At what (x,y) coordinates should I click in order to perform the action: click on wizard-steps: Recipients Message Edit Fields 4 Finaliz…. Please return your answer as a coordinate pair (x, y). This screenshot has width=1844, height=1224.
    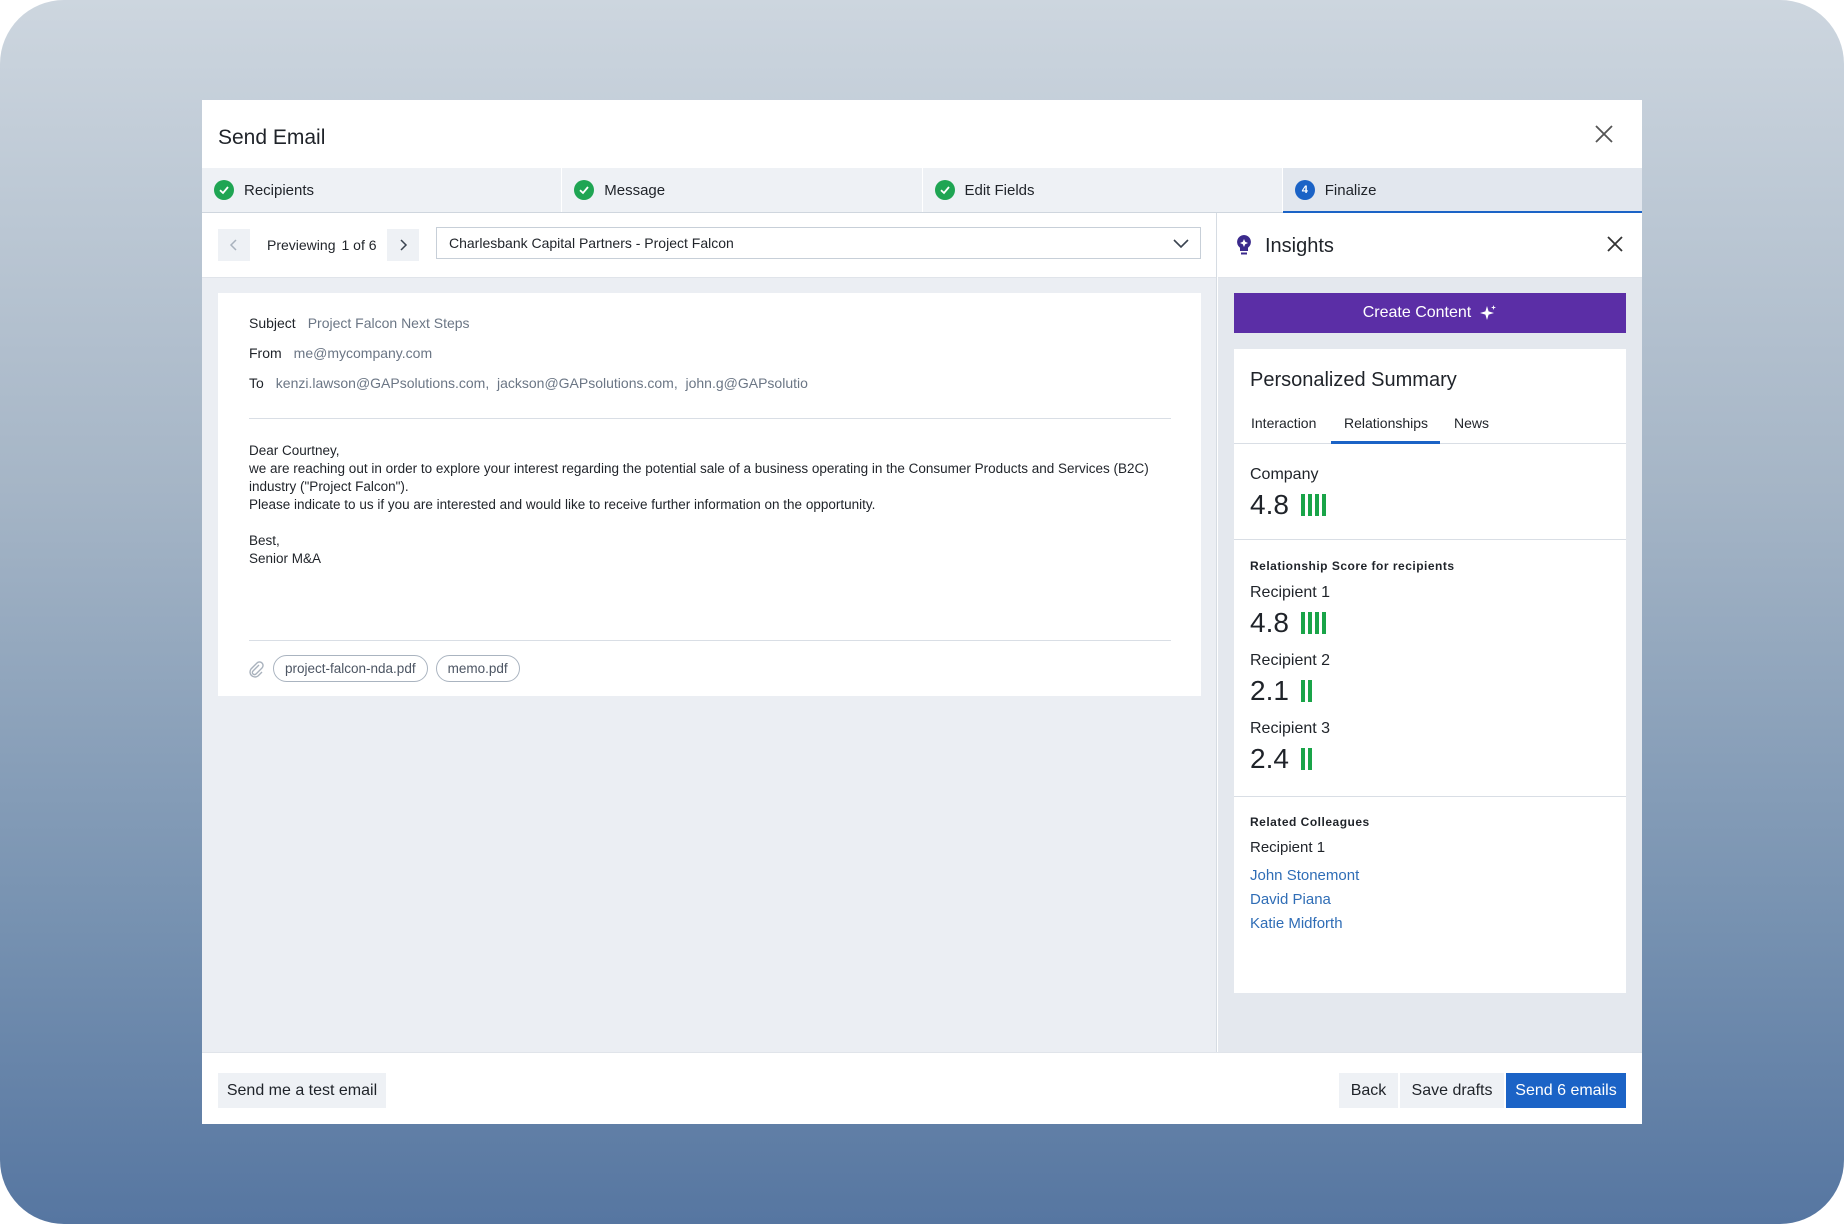
    Looking at the image, I should click on (922, 190).